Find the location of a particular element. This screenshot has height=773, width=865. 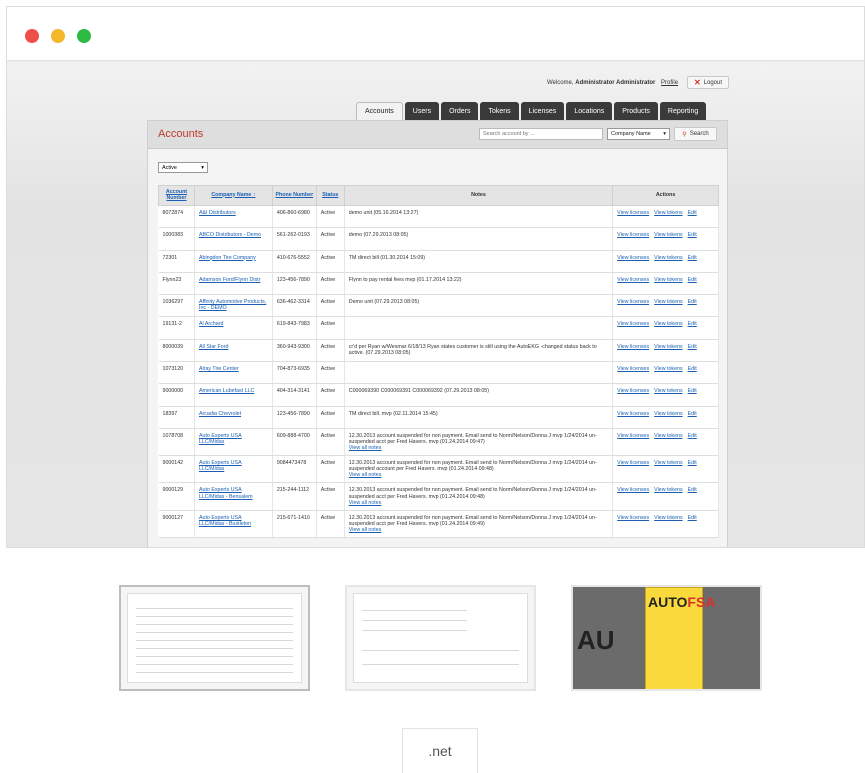

search-field-select: Company Name ▾ is located at coordinates (638, 134).